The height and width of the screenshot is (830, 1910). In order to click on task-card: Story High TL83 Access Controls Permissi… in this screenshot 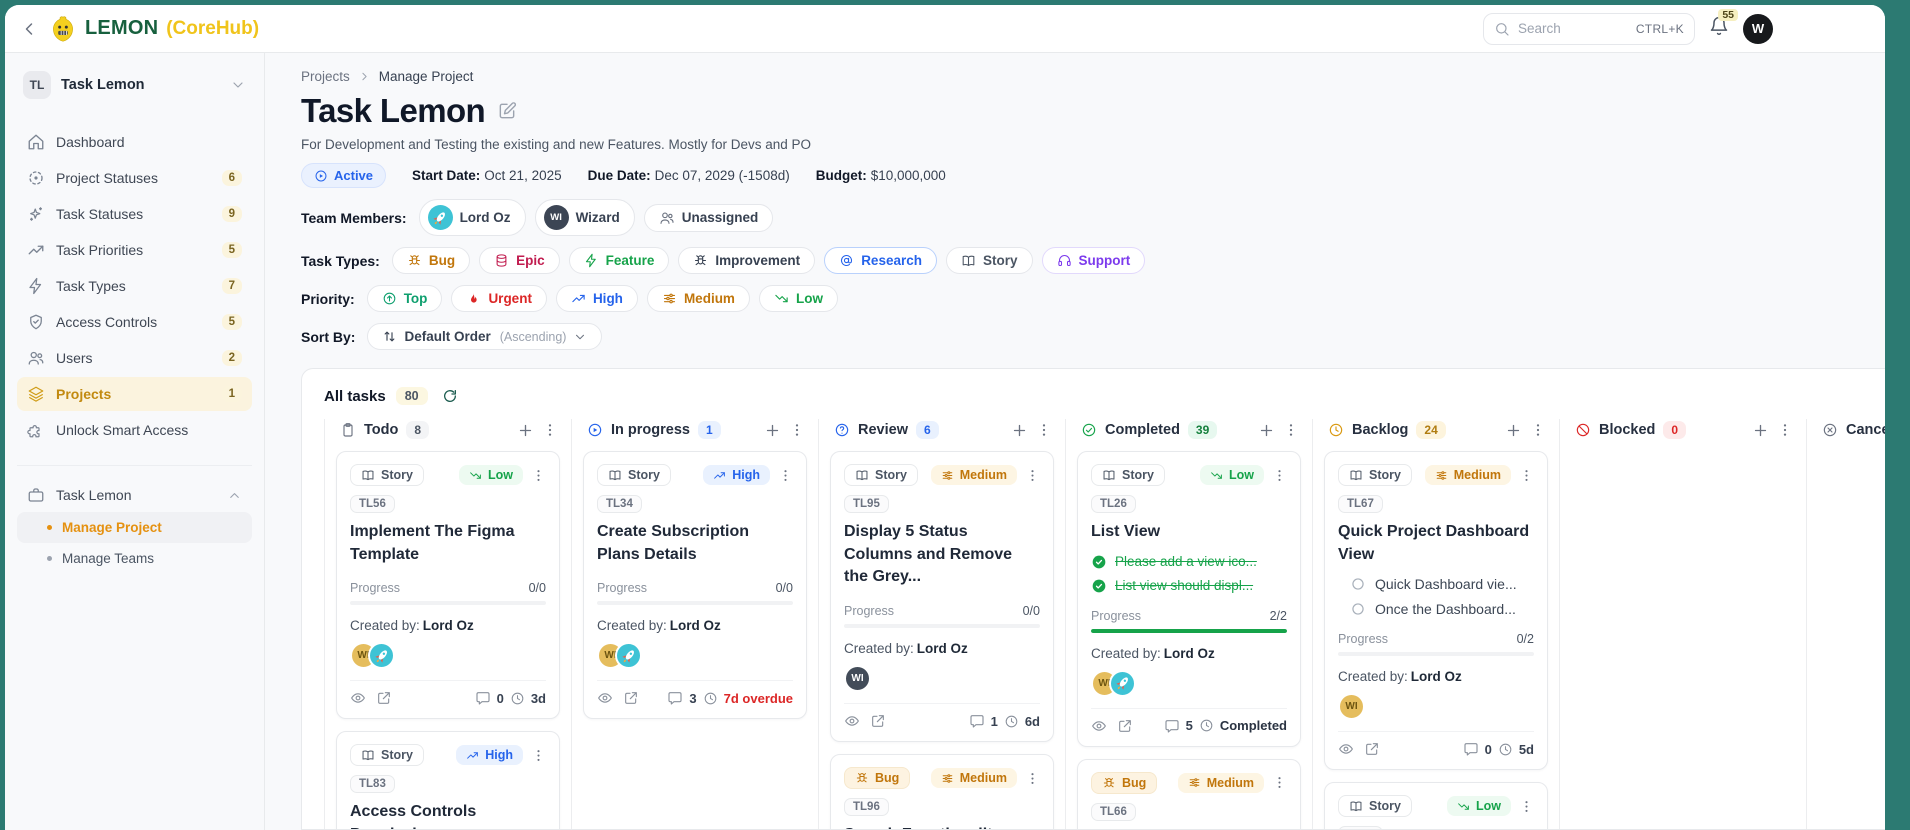, I will do `click(448, 780)`.